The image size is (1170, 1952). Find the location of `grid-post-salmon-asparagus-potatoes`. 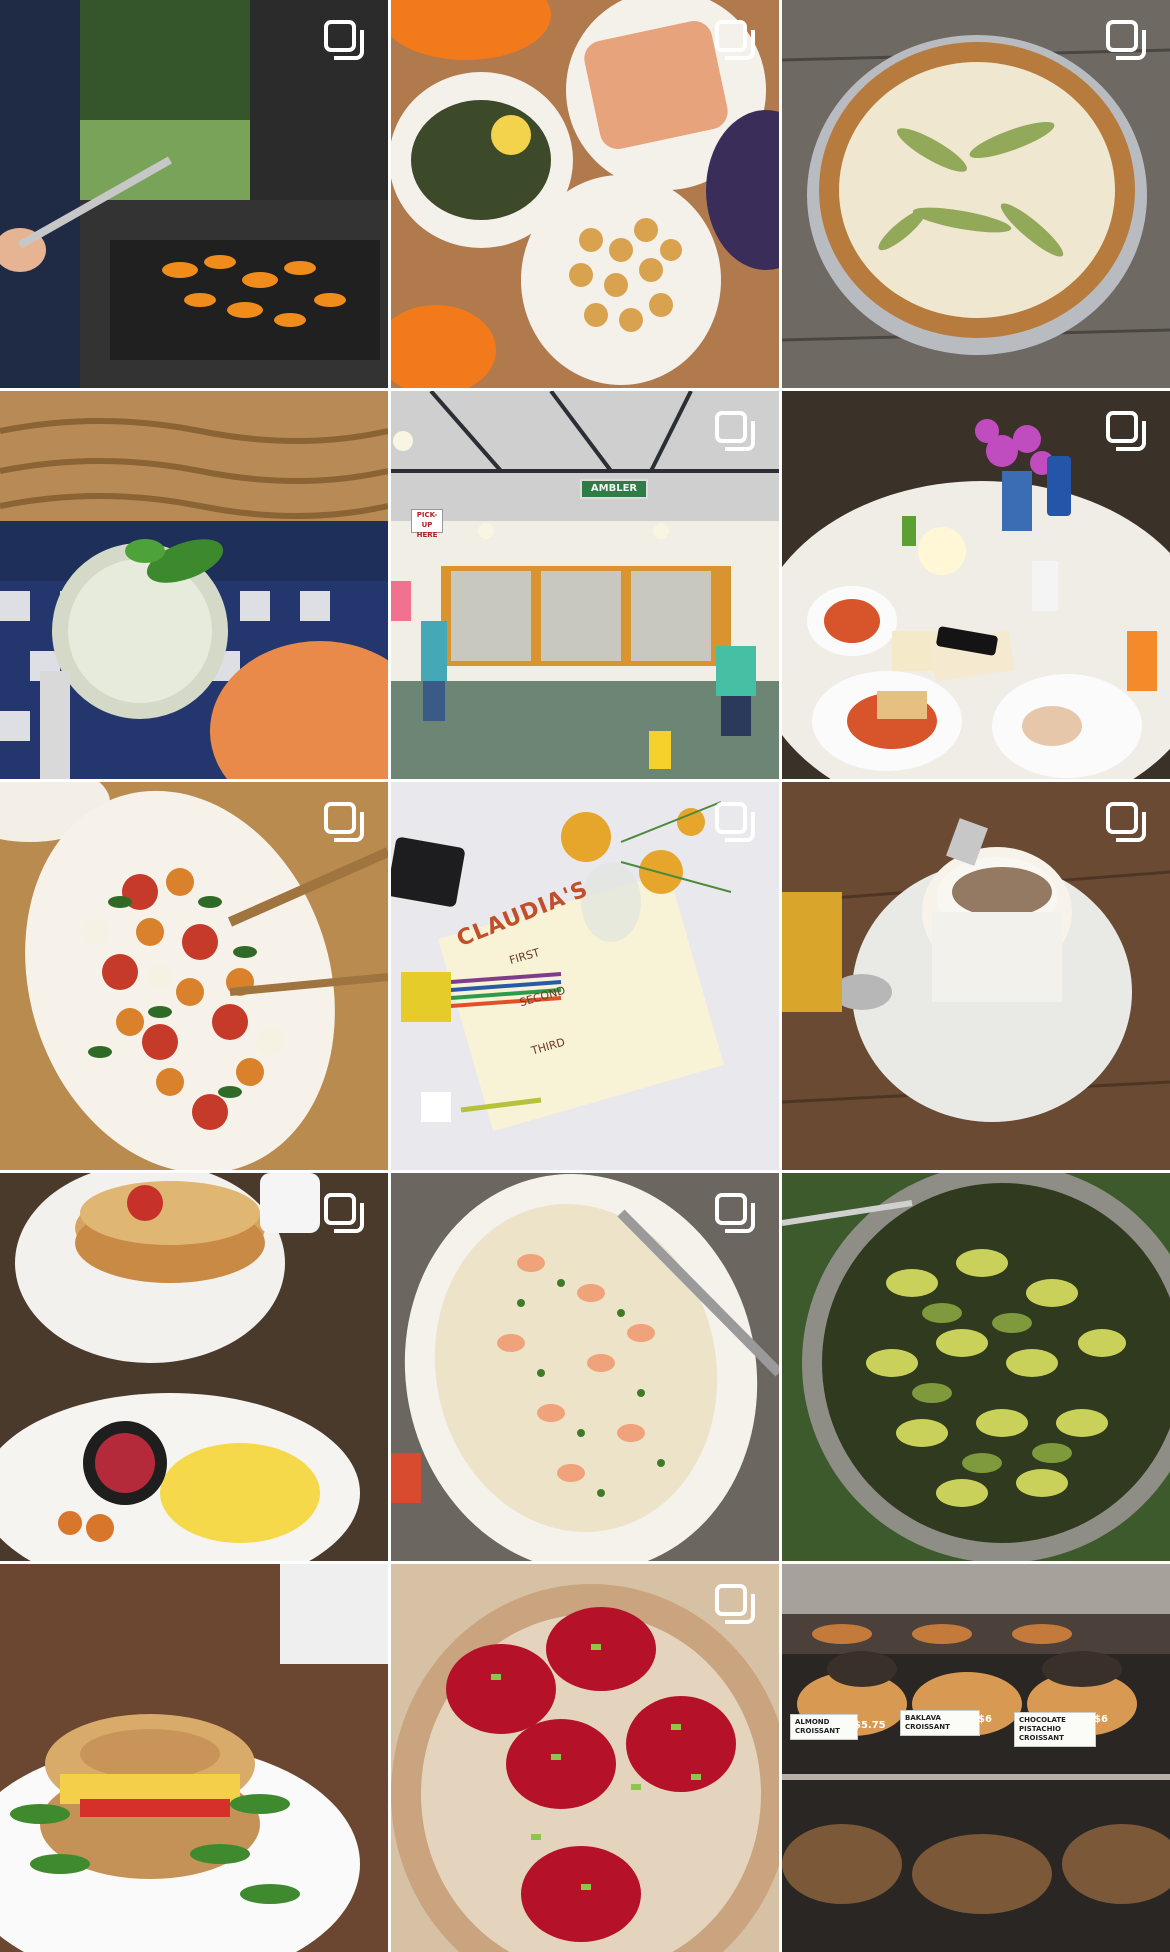

grid-post-salmon-asparagus-potatoes is located at coordinates (585, 194).